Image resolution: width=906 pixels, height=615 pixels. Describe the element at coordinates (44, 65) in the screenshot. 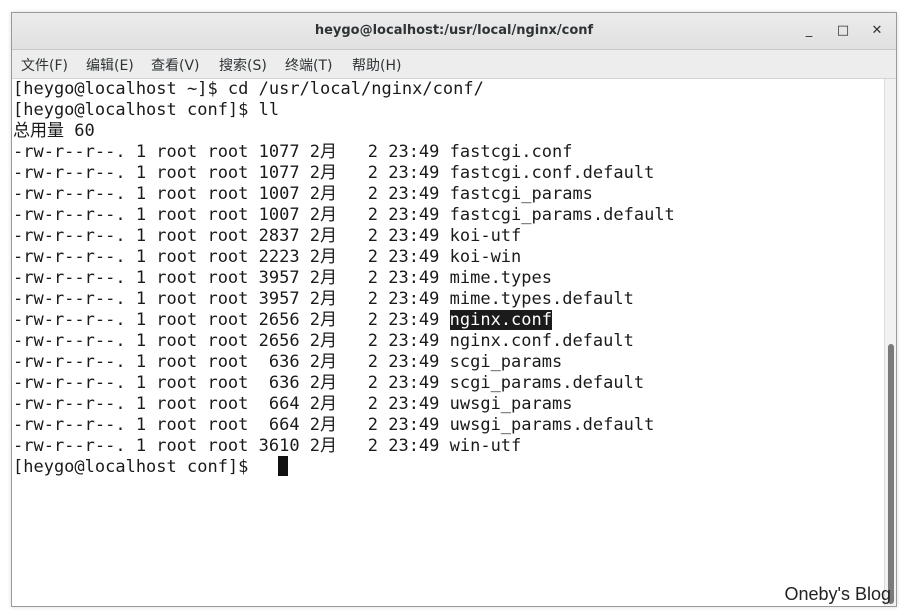

I see `menu-file: 文件(F)` at that location.